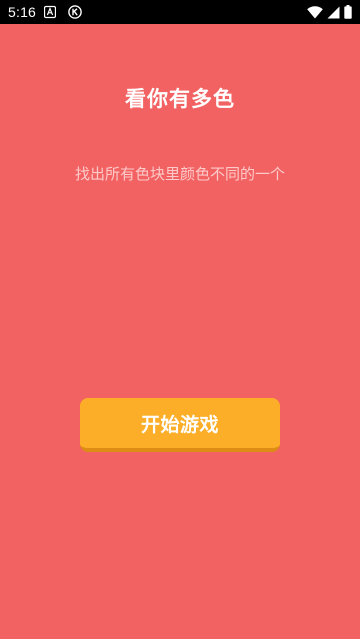 The image size is (360, 639). What do you see at coordinates (22, 12) in the screenshot?
I see `status-time: 5:16` at bounding box center [22, 12].